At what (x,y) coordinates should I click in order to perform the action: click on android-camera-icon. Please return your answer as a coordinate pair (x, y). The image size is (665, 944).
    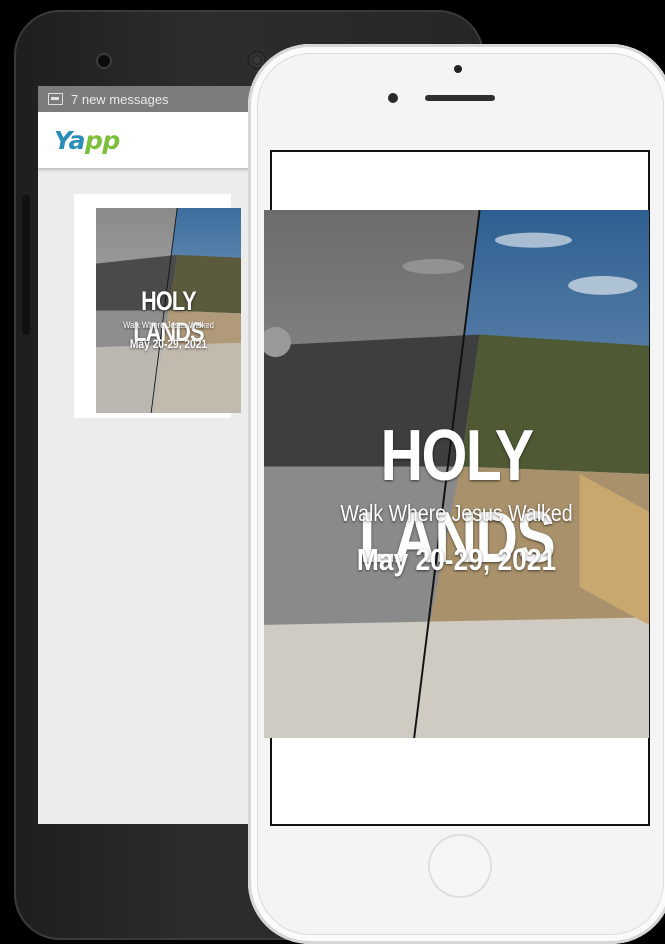
    Looking at the image, I should click on (104, 61).